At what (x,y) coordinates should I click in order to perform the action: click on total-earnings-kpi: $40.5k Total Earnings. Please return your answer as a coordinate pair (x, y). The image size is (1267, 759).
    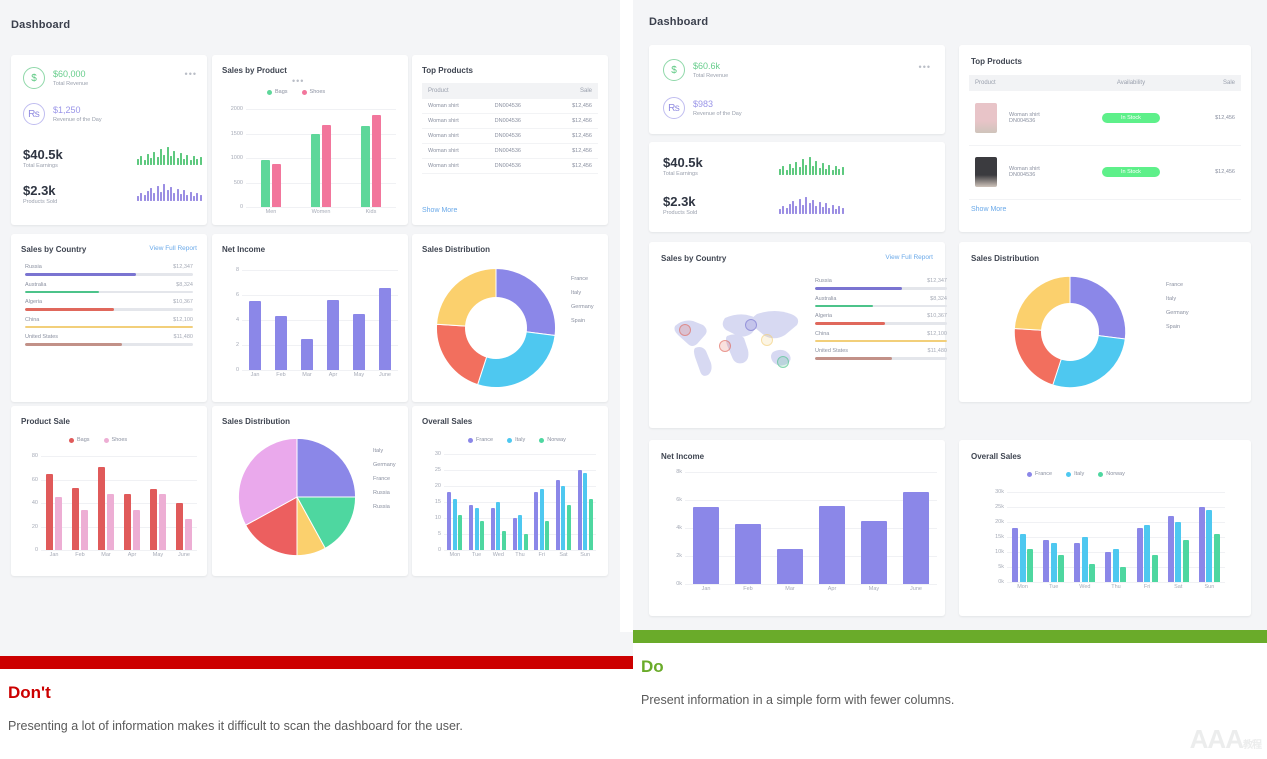
    Looking at the image, I should click on (43, 158).